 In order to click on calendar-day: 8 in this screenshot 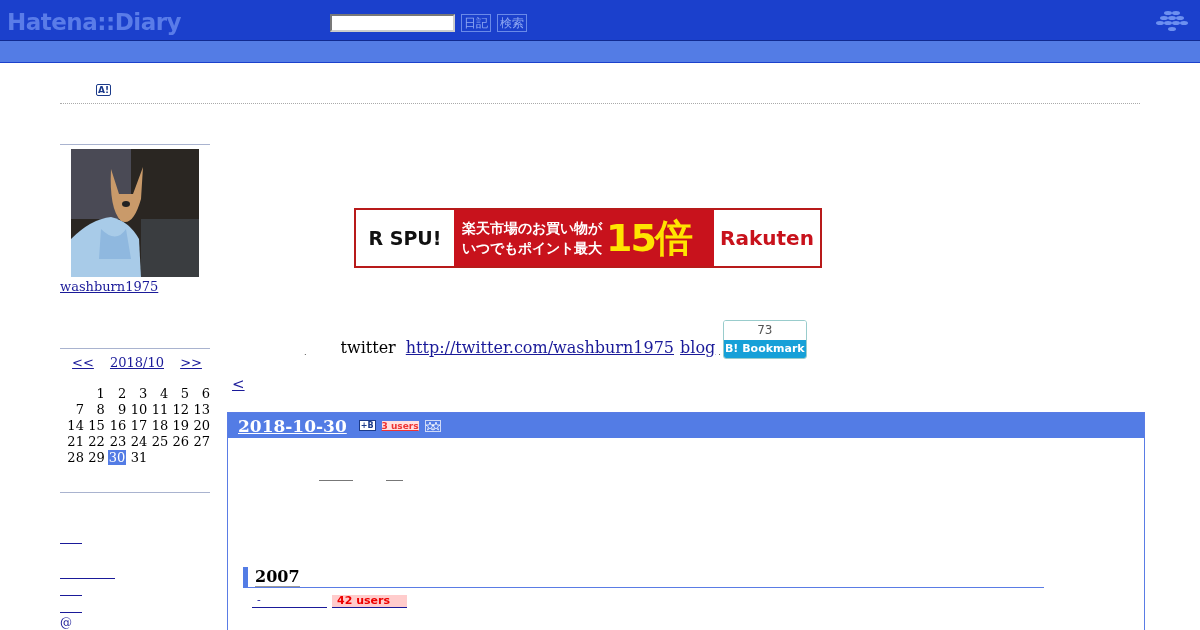, I will do `click(100, 409)`.